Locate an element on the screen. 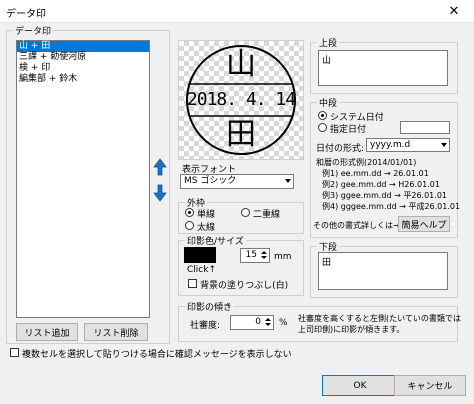  frame-single-radio is located at coordinates (189, 212).